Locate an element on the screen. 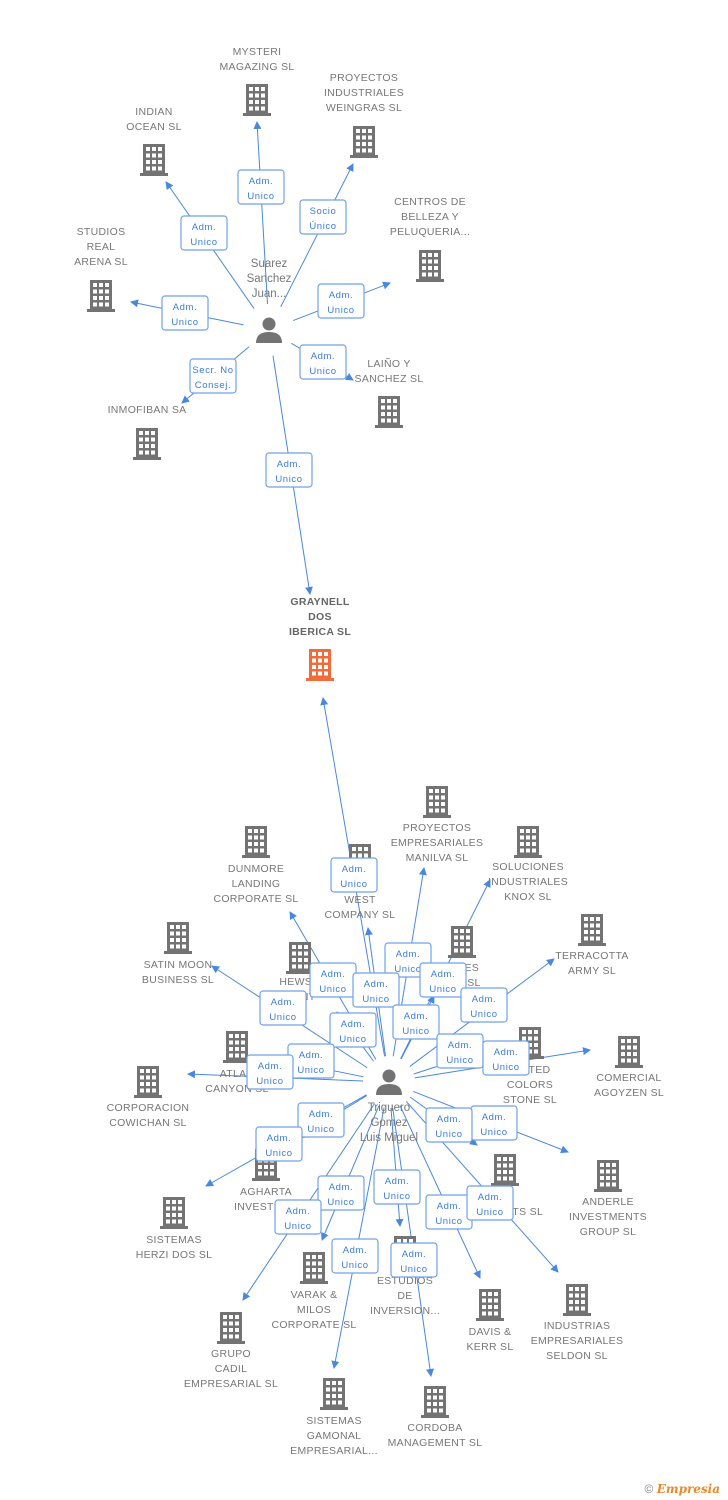 The width and height of the screenshot is (728, 1500). company-name: MYSTERI is located at coordinates (257, 52).